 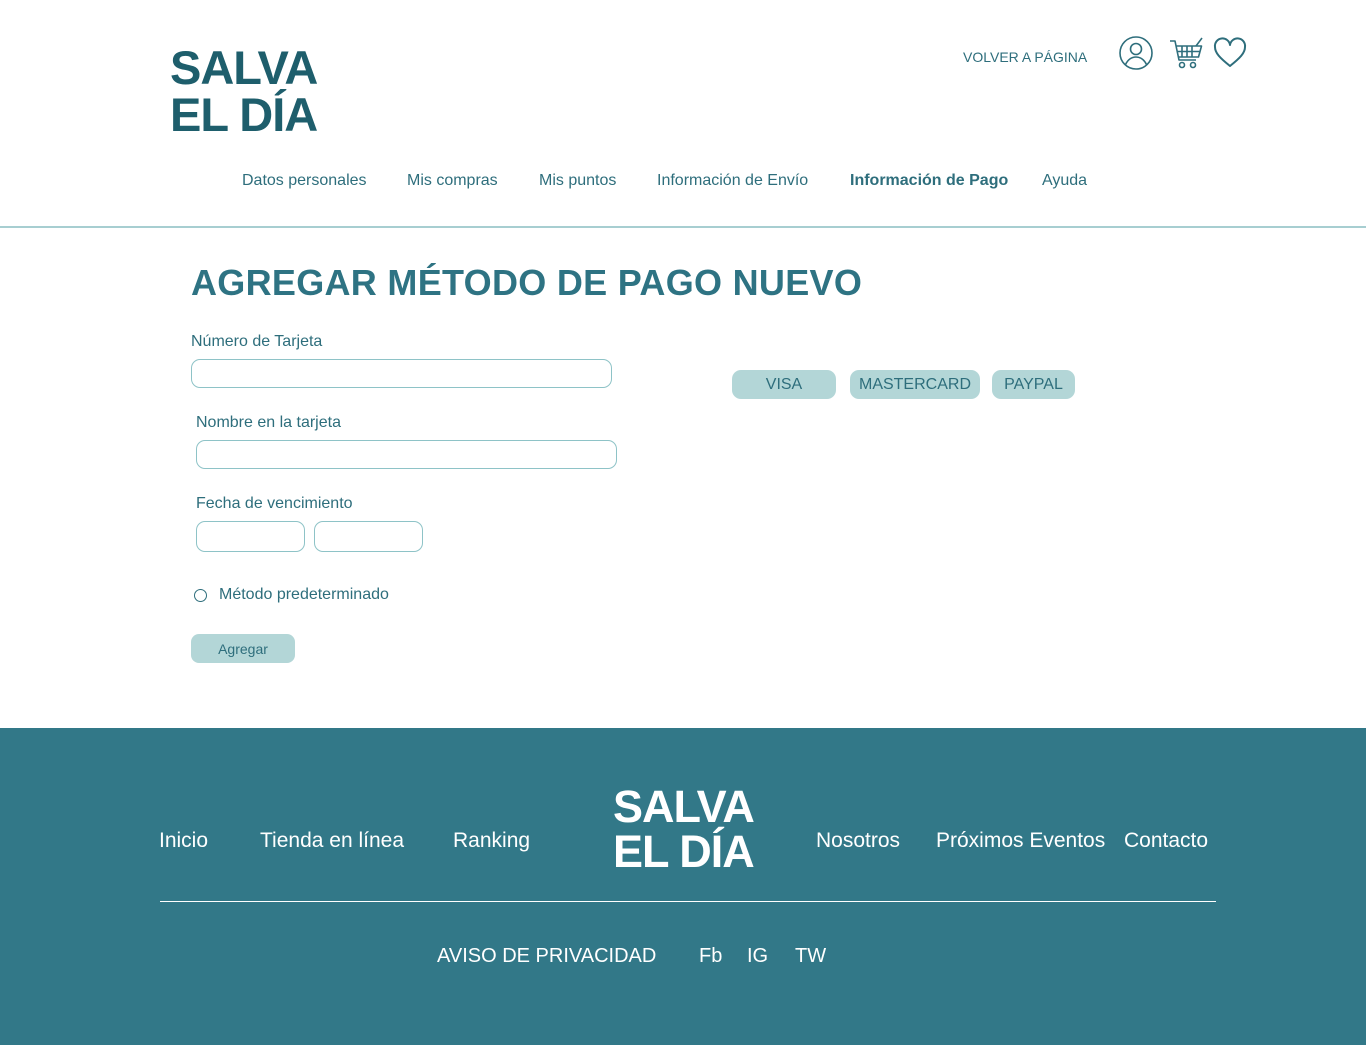 I want to click on logo-line-1: SALVA, so click(x=244, y=67).